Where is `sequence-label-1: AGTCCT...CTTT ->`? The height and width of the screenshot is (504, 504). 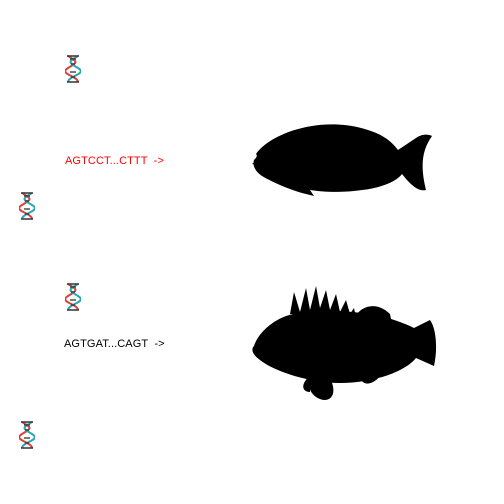 sequence-label-1: AGTCCT...CTTT -> is located at coordinates (114, 161).